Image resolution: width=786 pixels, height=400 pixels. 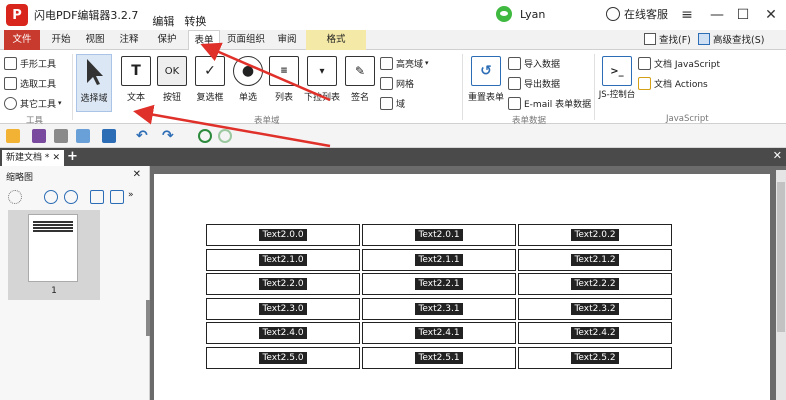 I want to click on text-field-2-1-2: Text2.1.2, so click(x=595, y=260).